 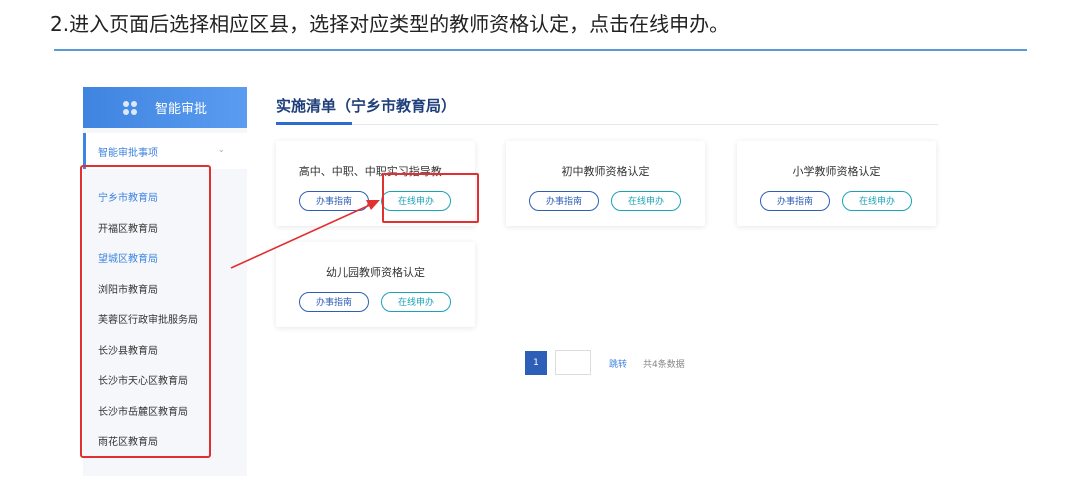 What do you see at coordinates (664, 365) in the screenshot?
I see `total-count-text: 共4条数据` at bounding box center [664, 365].